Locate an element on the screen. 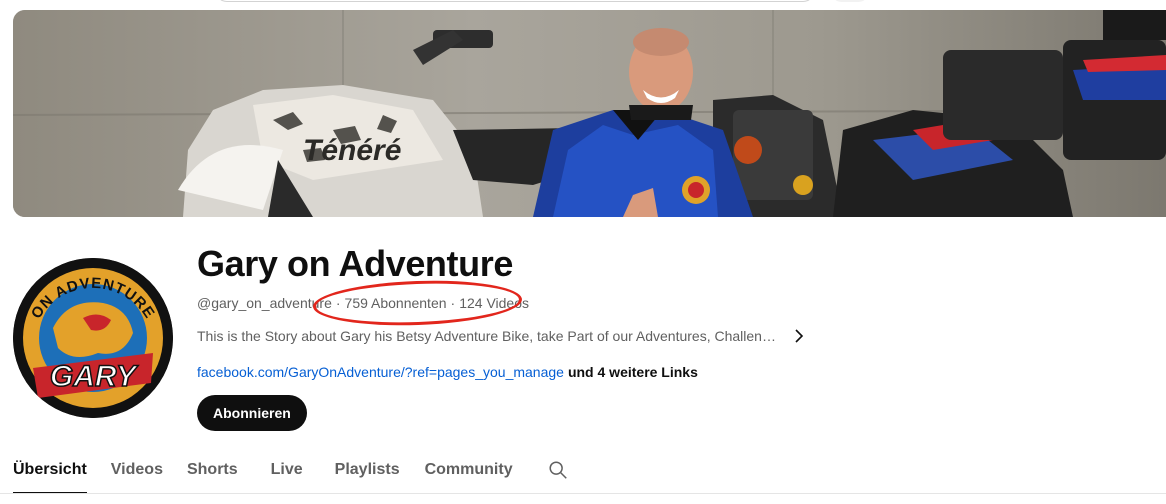 The width and height of the screenshot is (1166, 504). tab-live: Live is located at coordinates (287, 472).